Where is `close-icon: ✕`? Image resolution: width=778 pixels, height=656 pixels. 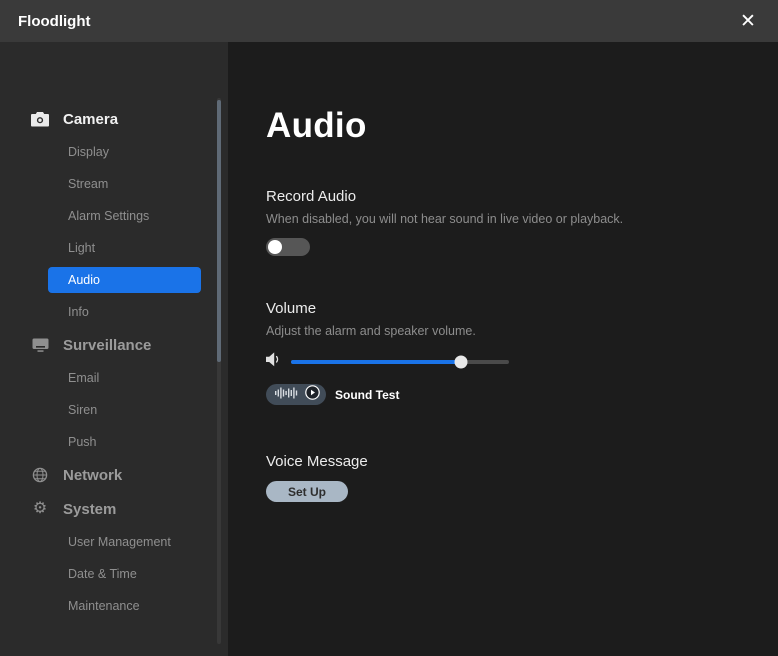 close-icon: ✕ is located at coordinates (748, 21).